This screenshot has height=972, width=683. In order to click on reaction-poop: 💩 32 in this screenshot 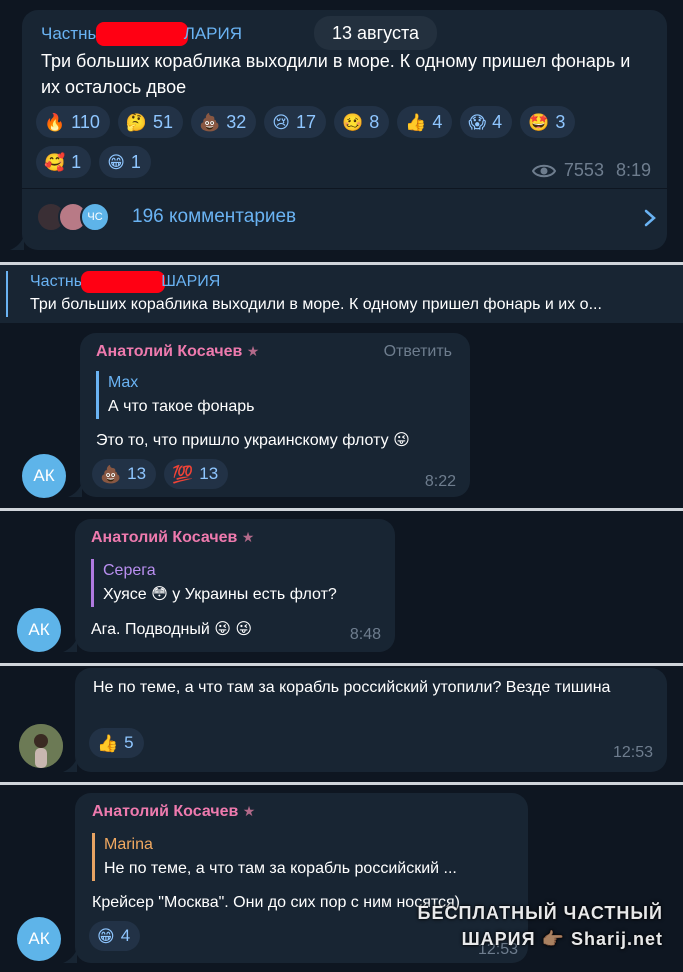, I will do `click(224, 122)`.